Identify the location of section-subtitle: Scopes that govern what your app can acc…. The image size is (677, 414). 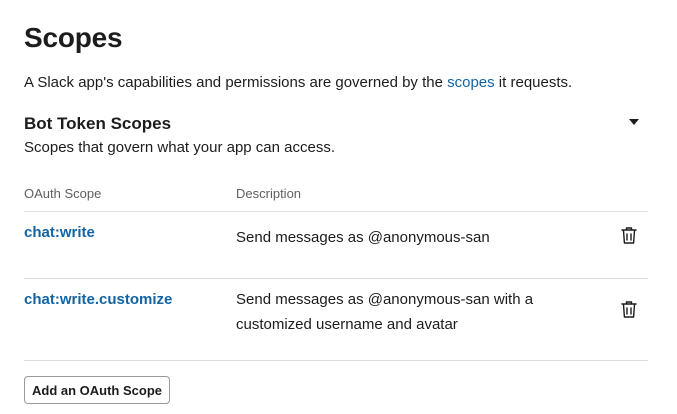
(180, 147).